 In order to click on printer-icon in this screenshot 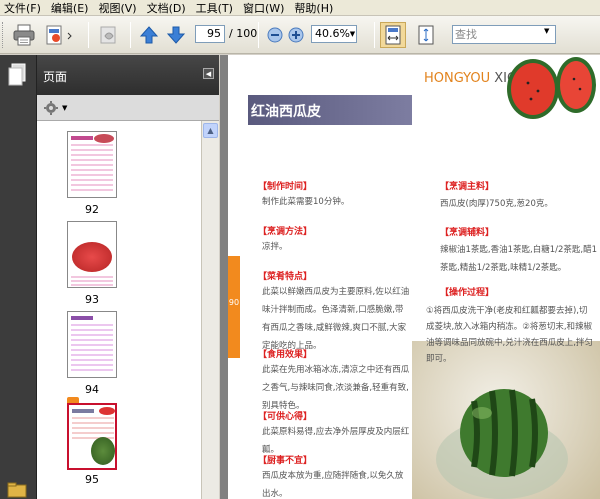, I will do `click(24, 35)`.